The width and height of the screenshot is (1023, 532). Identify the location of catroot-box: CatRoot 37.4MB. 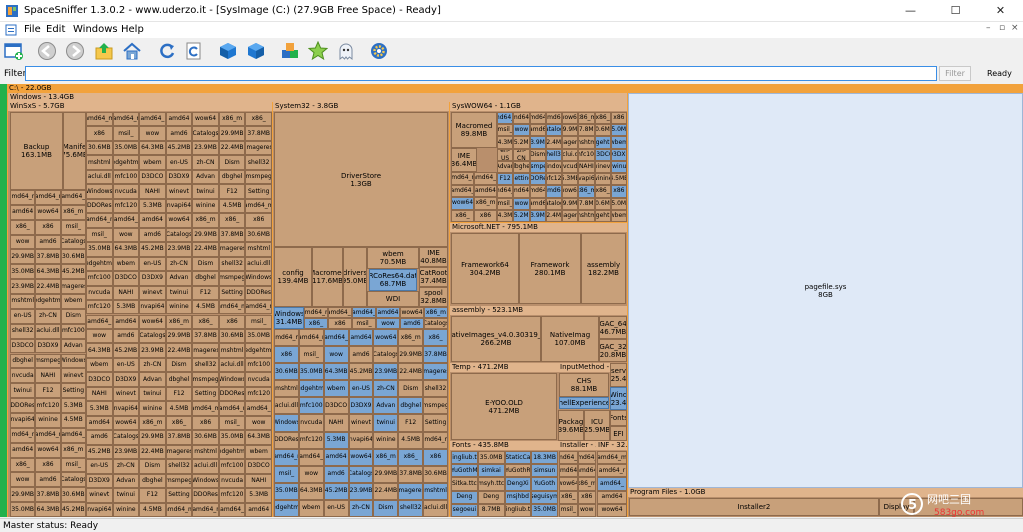
(433, 277).